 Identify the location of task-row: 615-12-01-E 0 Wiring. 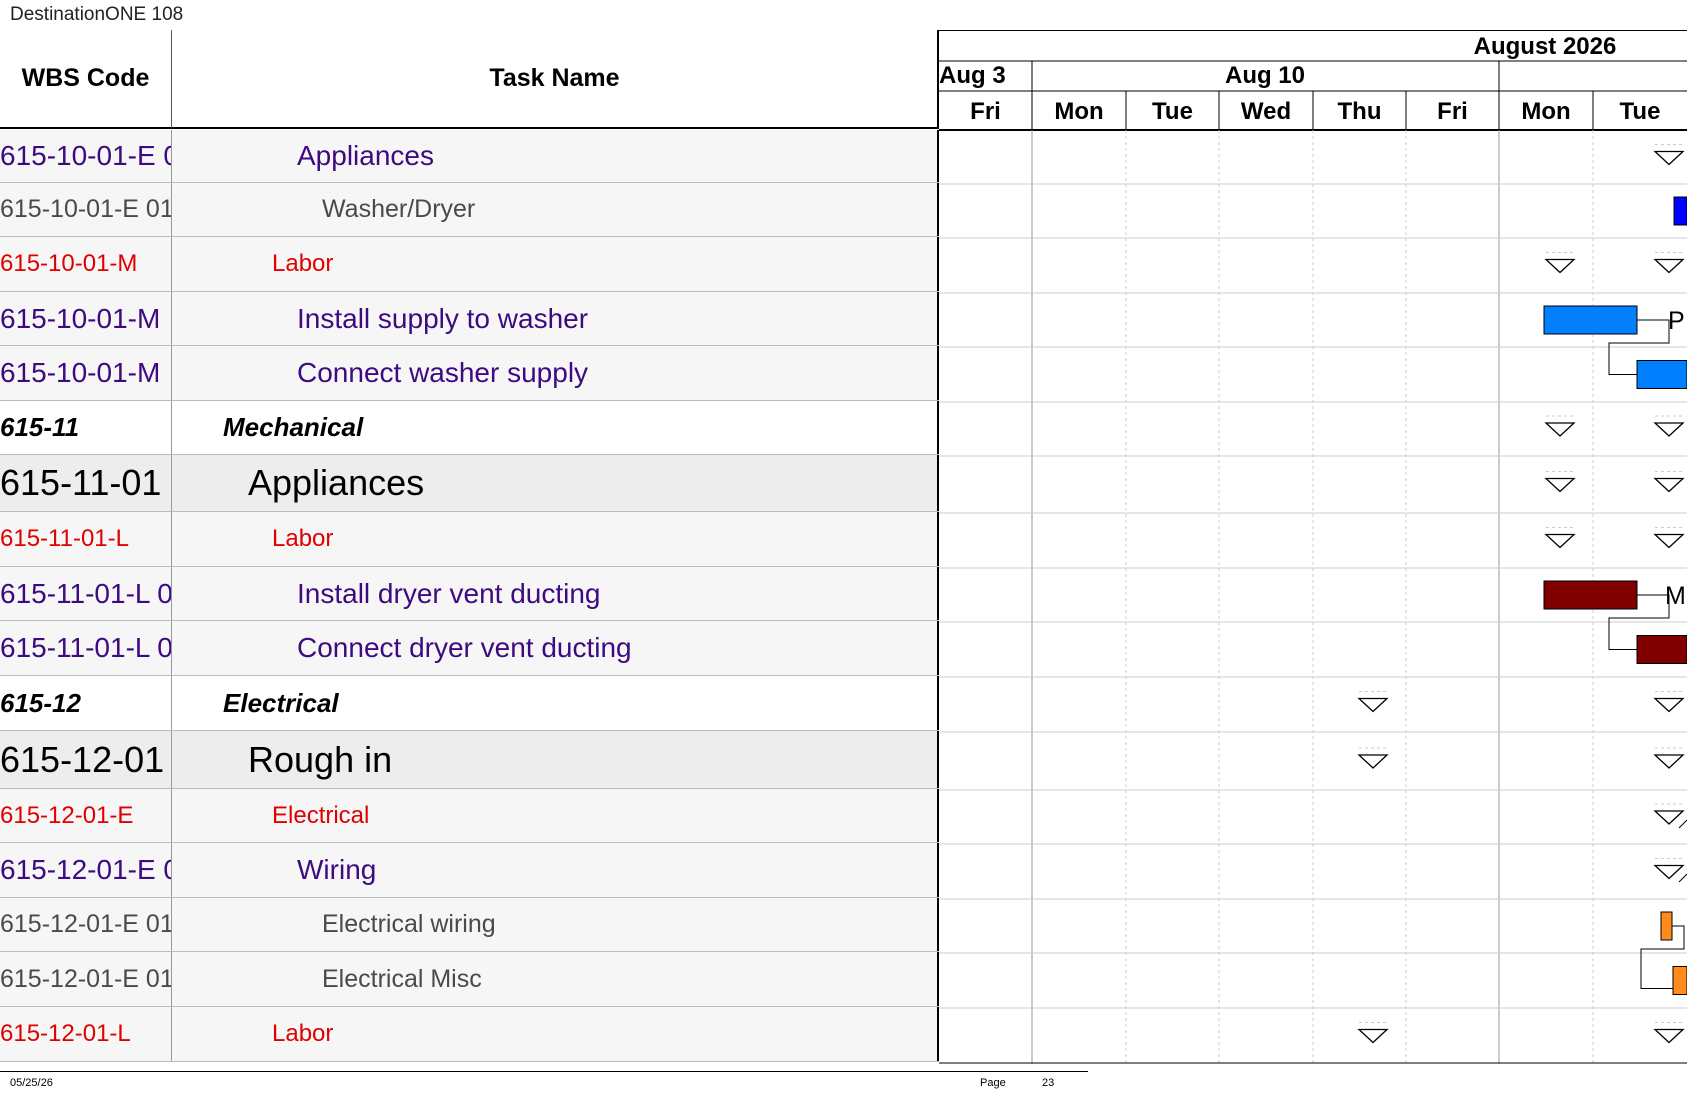
(469, 870).